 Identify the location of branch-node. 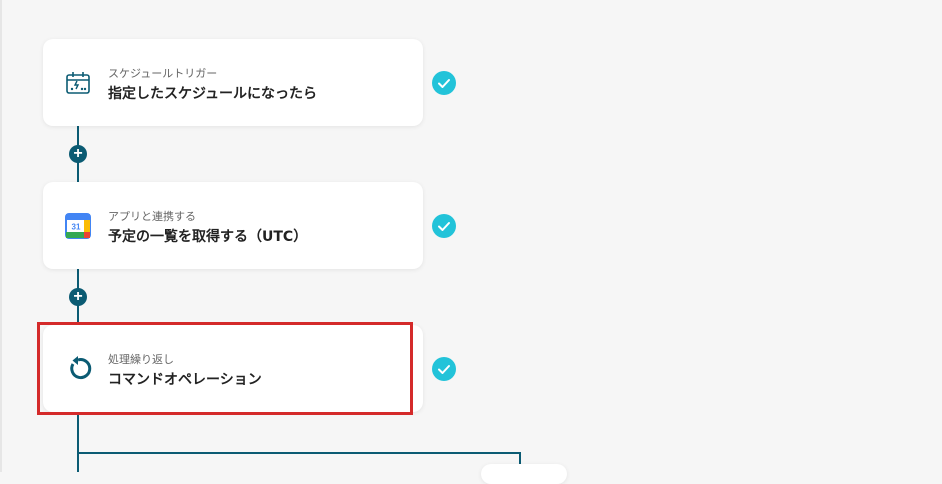
(524, 474).